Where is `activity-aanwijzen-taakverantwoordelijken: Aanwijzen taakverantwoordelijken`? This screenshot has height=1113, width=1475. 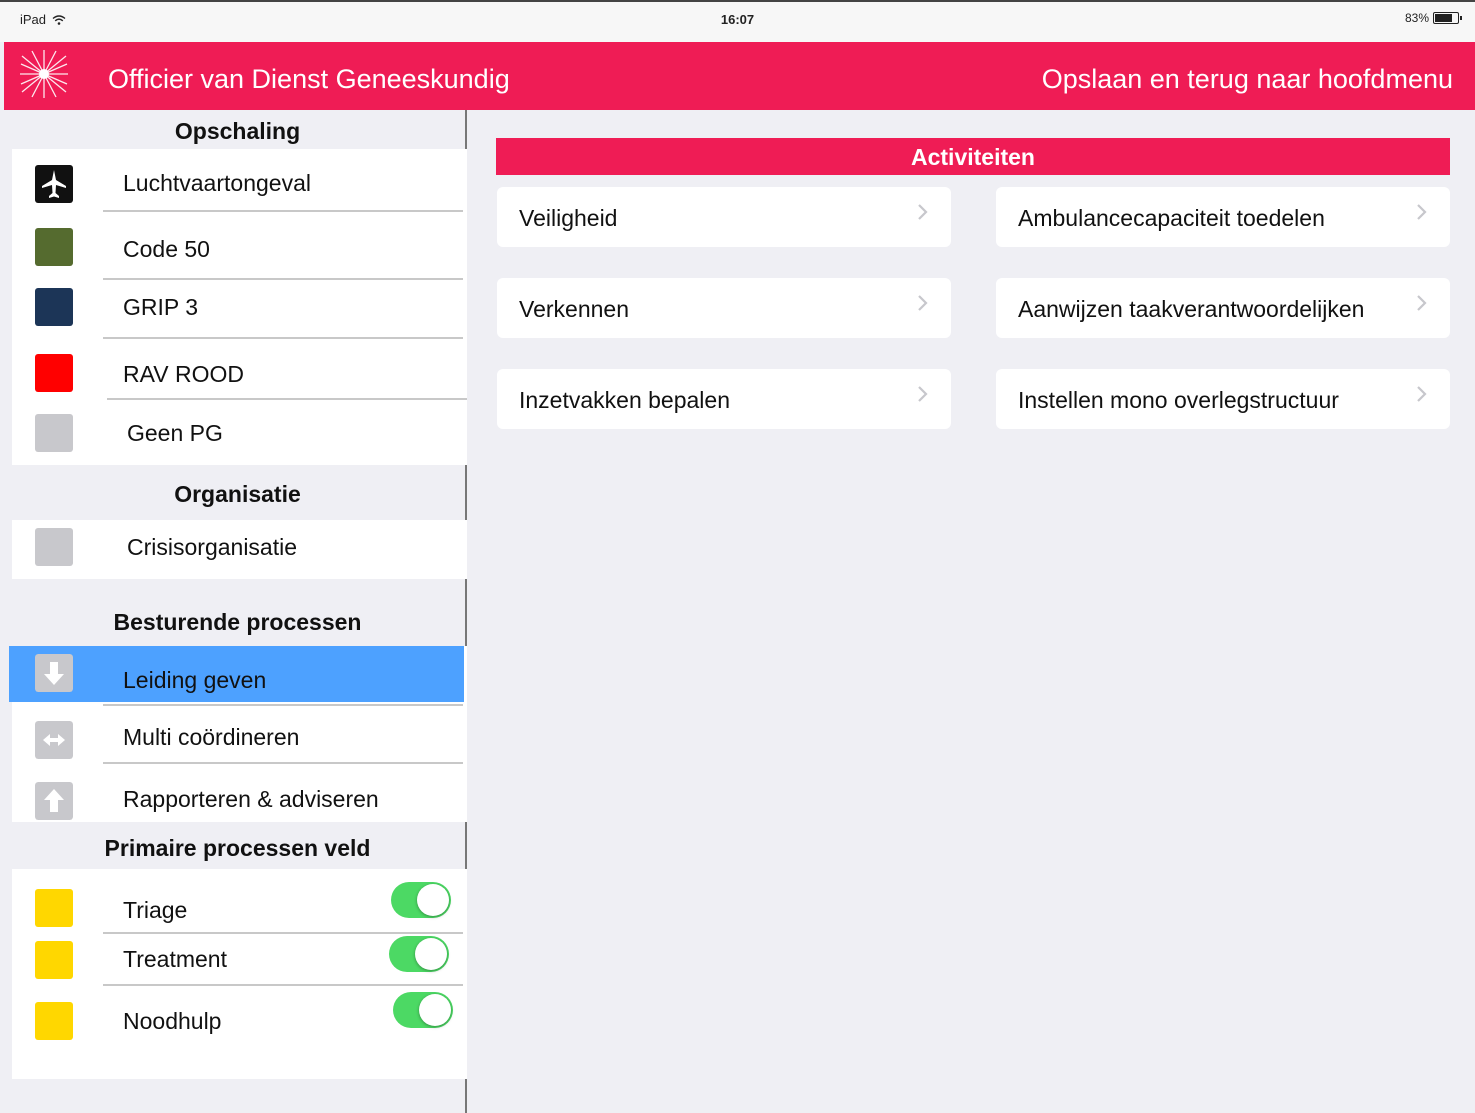
activity-aanwijzen-taakverantwoordelijken: Aanwijzen taakverantwoordelijken is located at coordinates (1223, 308).